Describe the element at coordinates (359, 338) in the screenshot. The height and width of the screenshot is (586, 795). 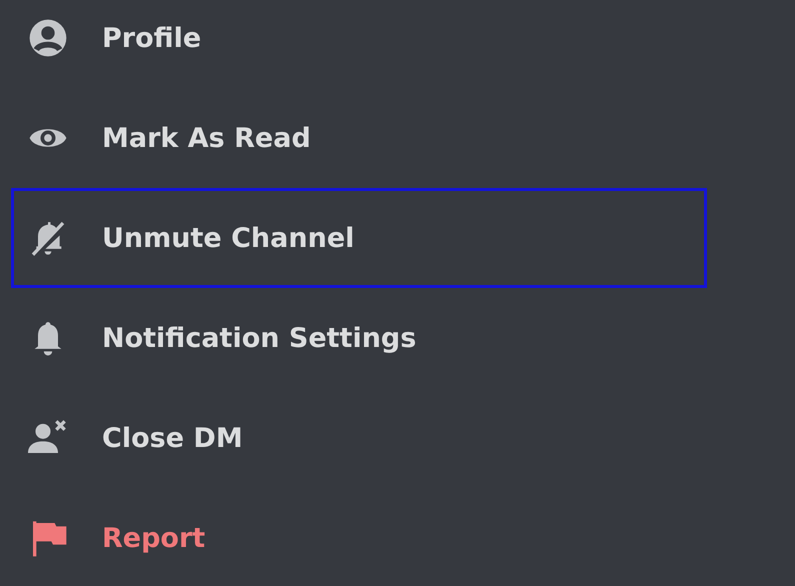
I see `menu-item: Notification Settings` at that location.